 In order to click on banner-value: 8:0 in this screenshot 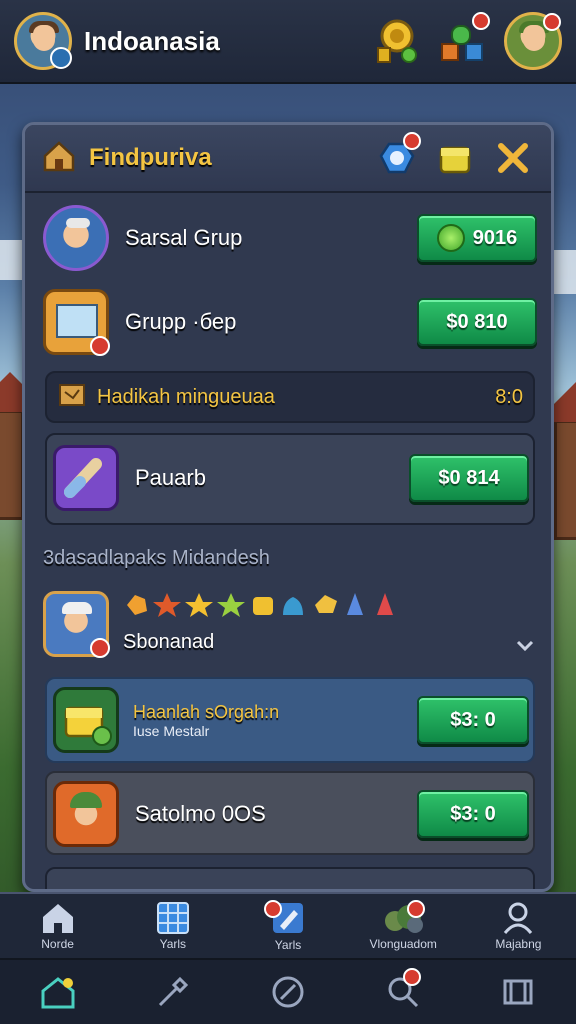, I will do `click(509, 396)`.